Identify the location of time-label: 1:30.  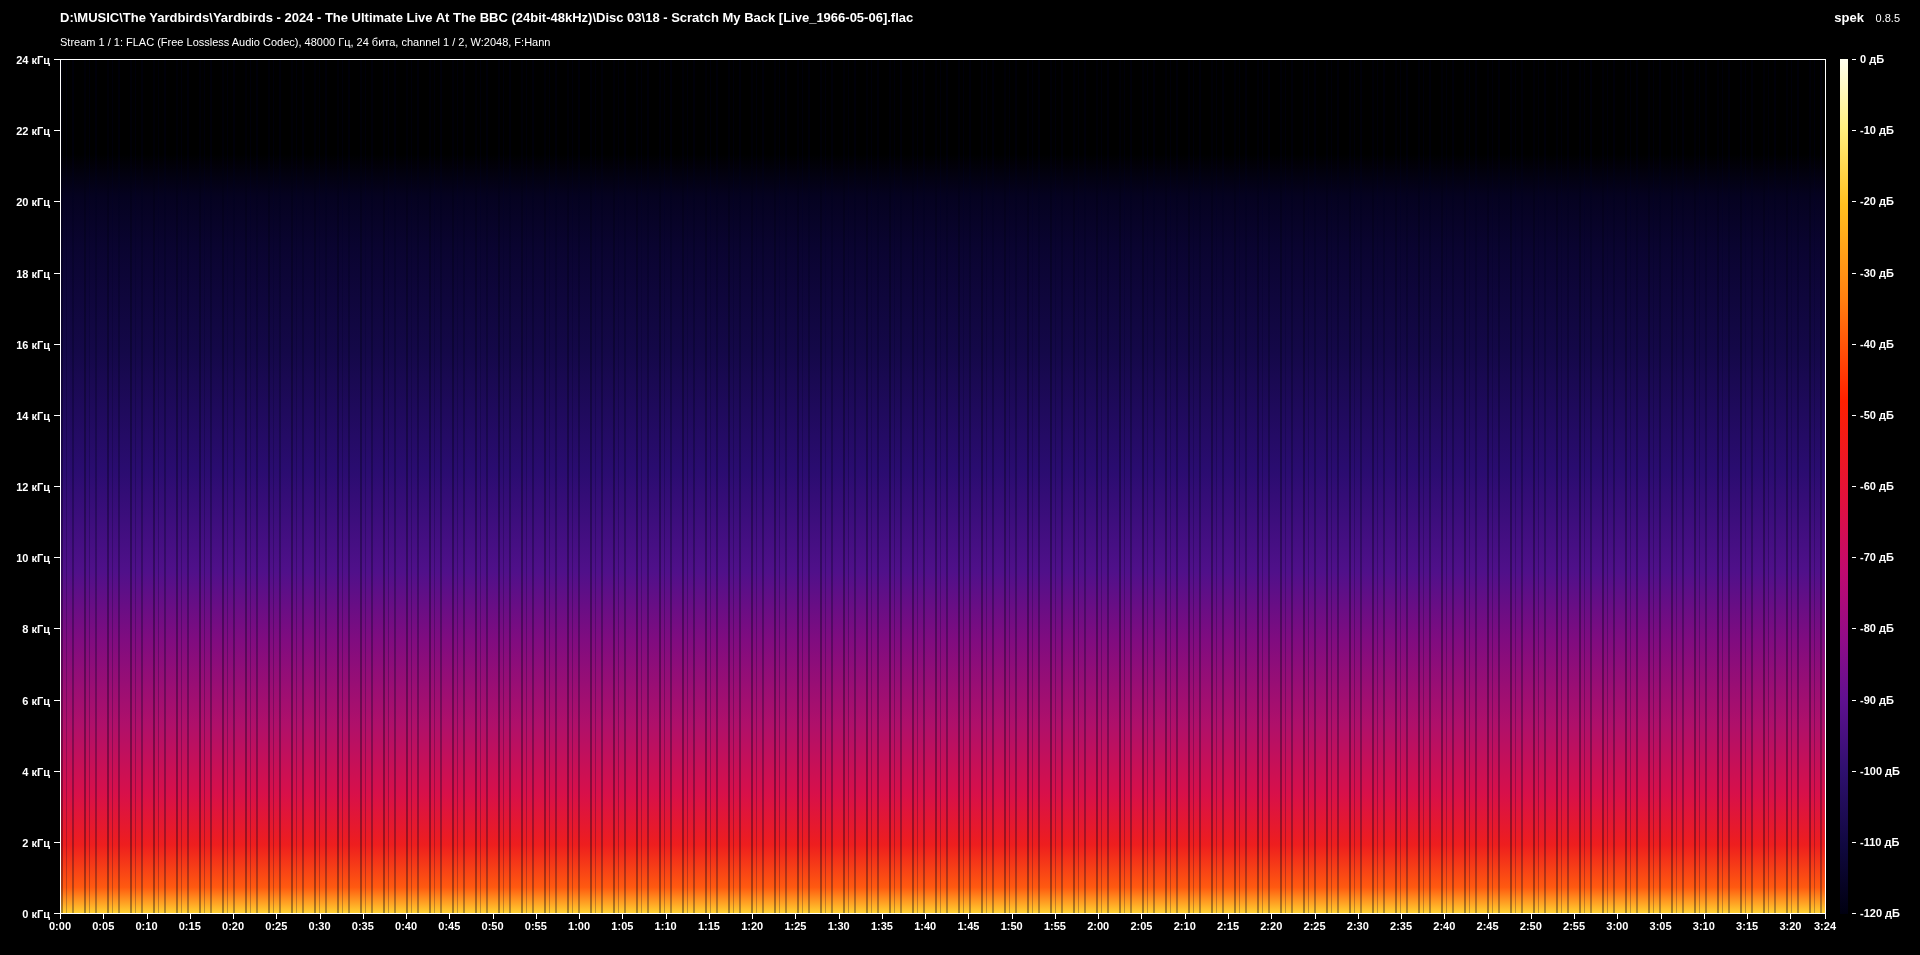
(838, 926).